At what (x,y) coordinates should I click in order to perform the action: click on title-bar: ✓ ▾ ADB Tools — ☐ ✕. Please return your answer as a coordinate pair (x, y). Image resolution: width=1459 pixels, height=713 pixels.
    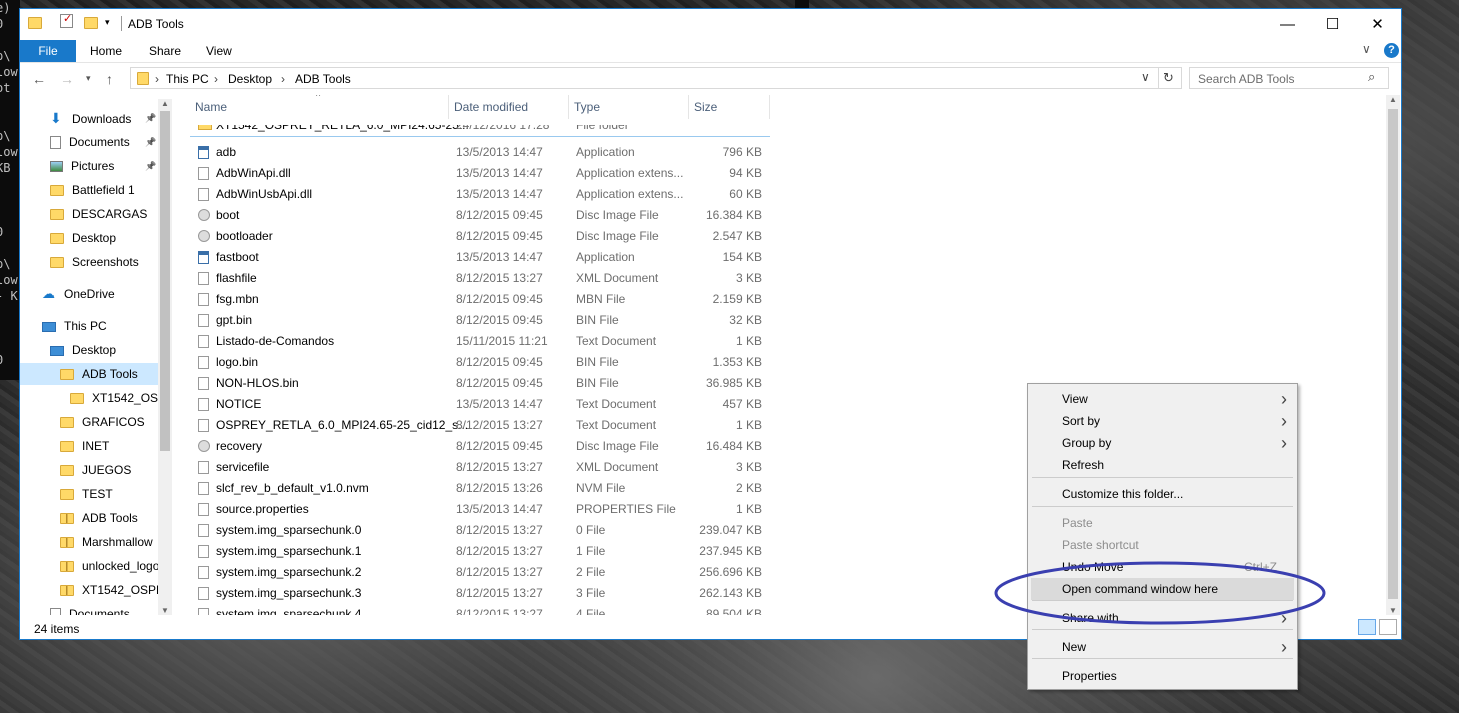
    Looking at the image, I should click on (710, 24).